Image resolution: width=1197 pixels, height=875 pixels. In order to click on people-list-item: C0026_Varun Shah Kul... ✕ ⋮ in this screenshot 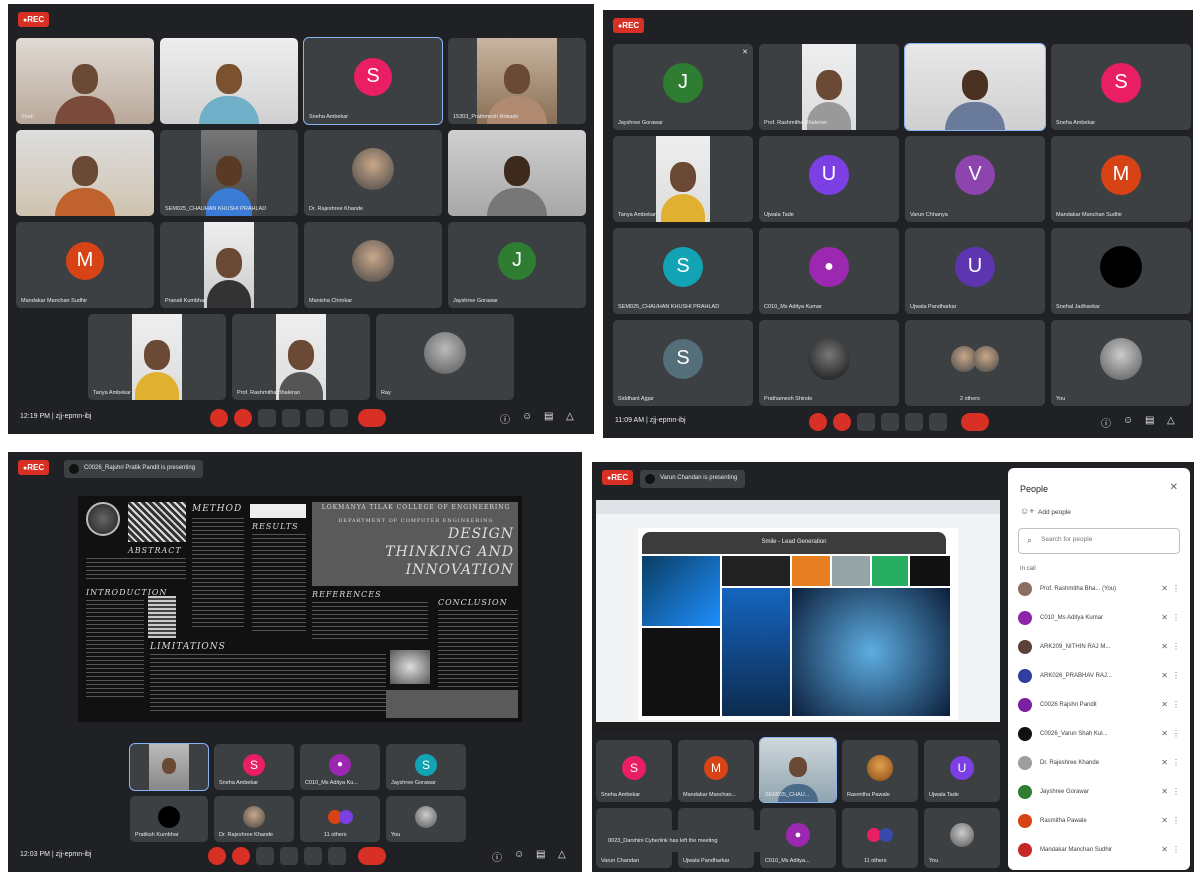, I will do `click(1099, 735)`.